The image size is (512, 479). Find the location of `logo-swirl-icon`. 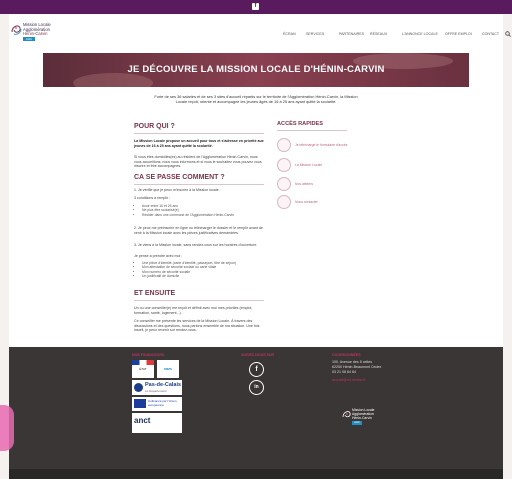

logo-swirl-icon is located at coordinates (346, 414).